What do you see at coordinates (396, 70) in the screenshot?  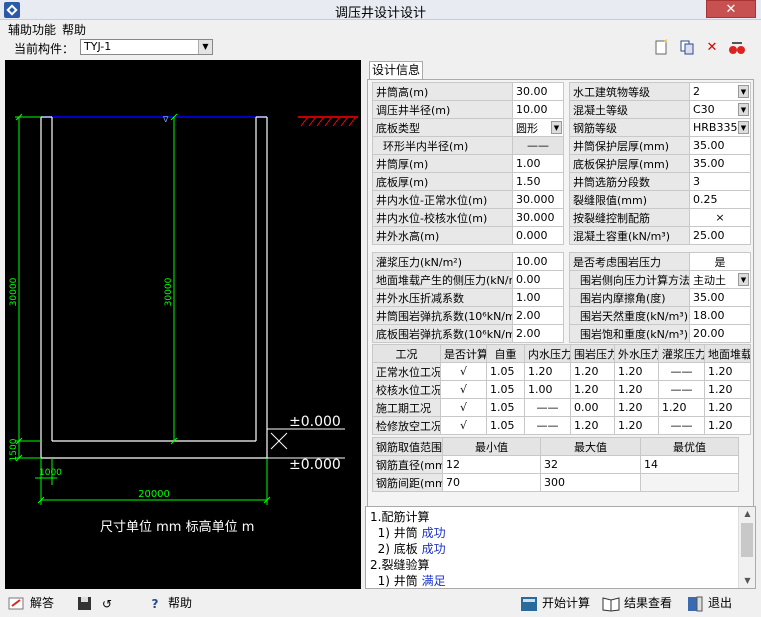 I see `tab-design-info: 设计信息` at bounding box center [396, 70].